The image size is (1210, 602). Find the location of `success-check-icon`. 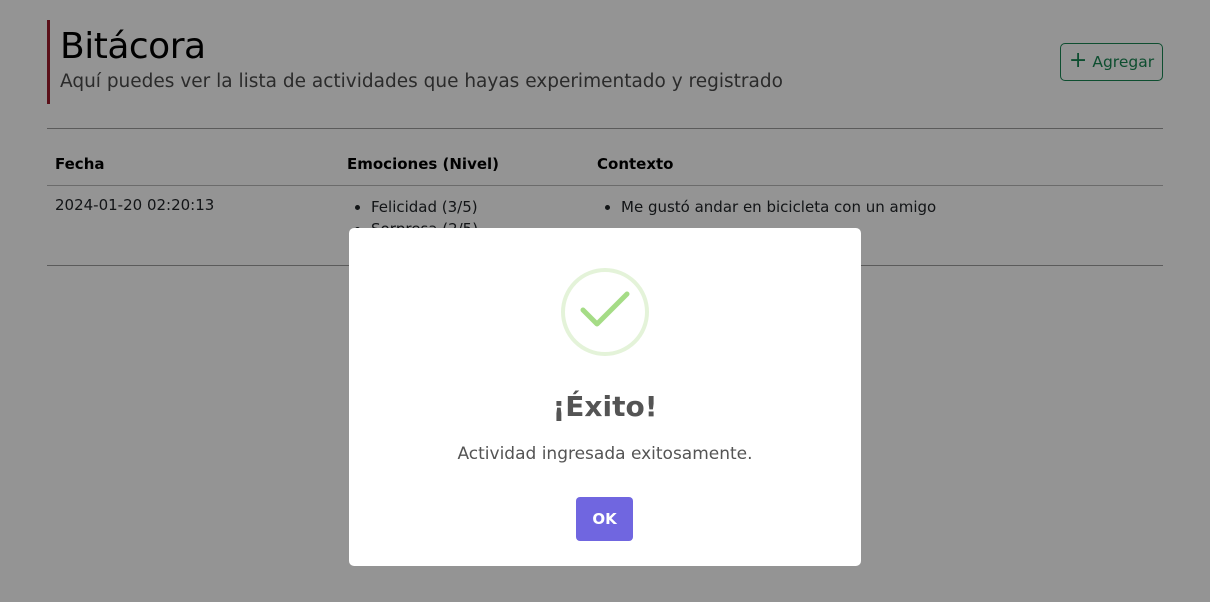

success-check-icon is located at coordinates (605, 312).